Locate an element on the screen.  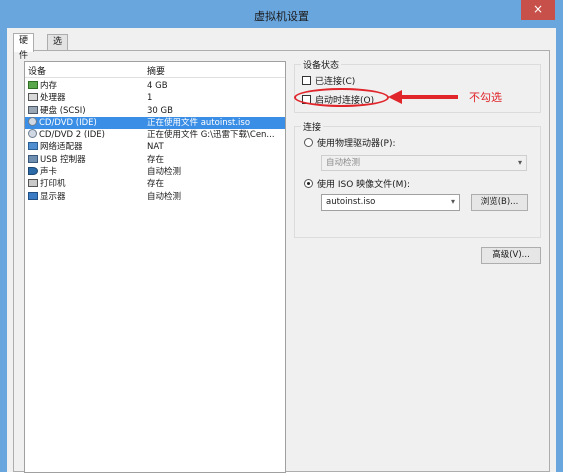
column-header-device: 设备 is located at coordinates (37, 70).